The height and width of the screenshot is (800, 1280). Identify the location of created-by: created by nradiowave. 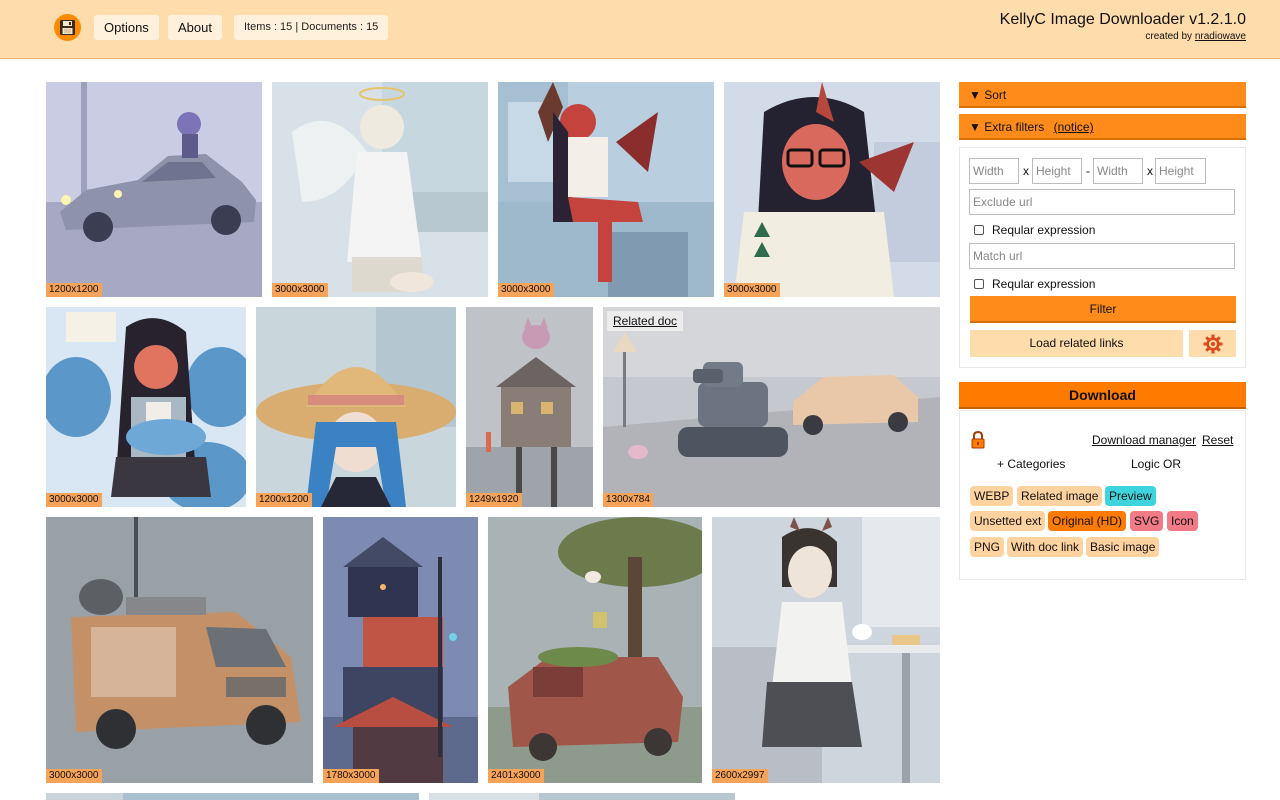
(1195, 36).